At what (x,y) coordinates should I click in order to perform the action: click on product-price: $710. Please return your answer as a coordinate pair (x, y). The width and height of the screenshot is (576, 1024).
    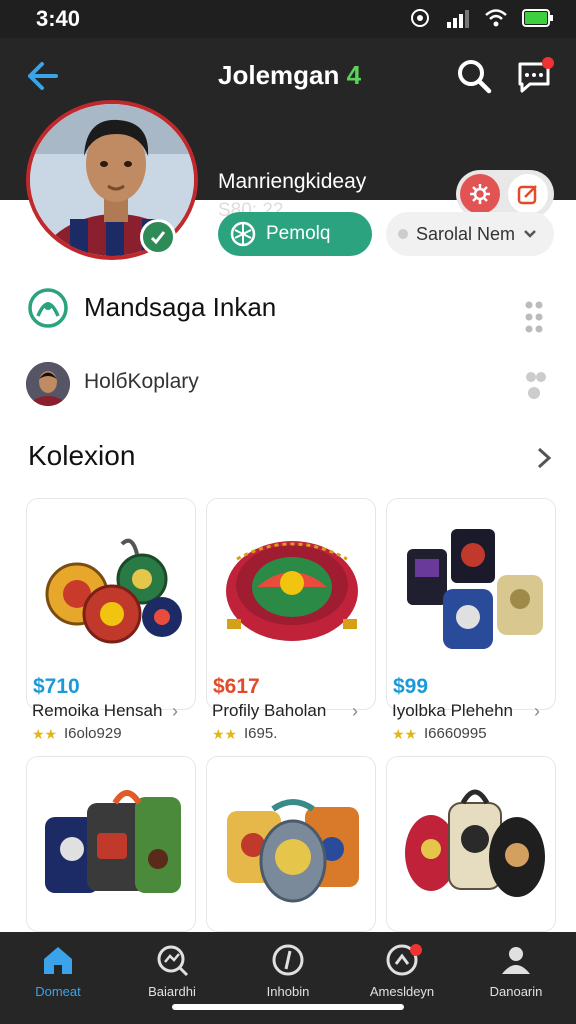
    Looking at the image, I should click on (56, 686).